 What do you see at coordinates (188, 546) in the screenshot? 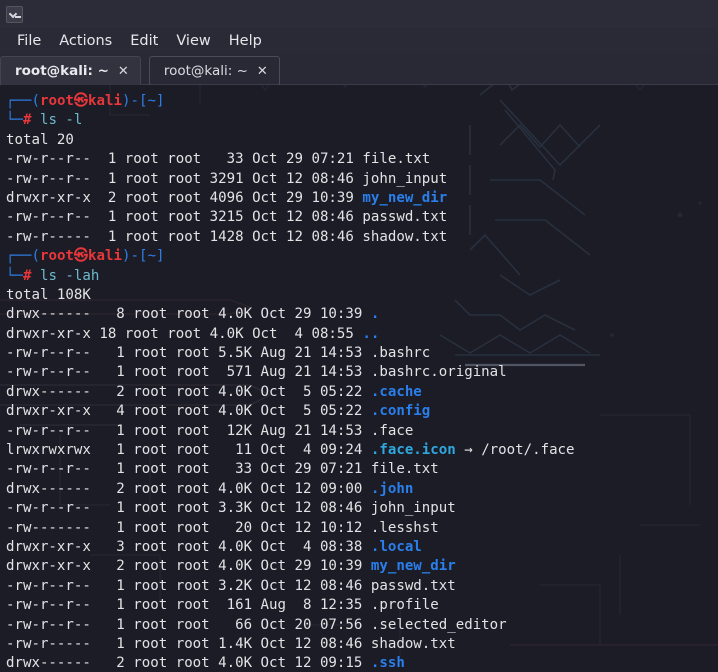
I see `output-segment: drwxr-xr-x 3 root root 4.0K Oct 4 08:38` at bounding box center [188, 546].